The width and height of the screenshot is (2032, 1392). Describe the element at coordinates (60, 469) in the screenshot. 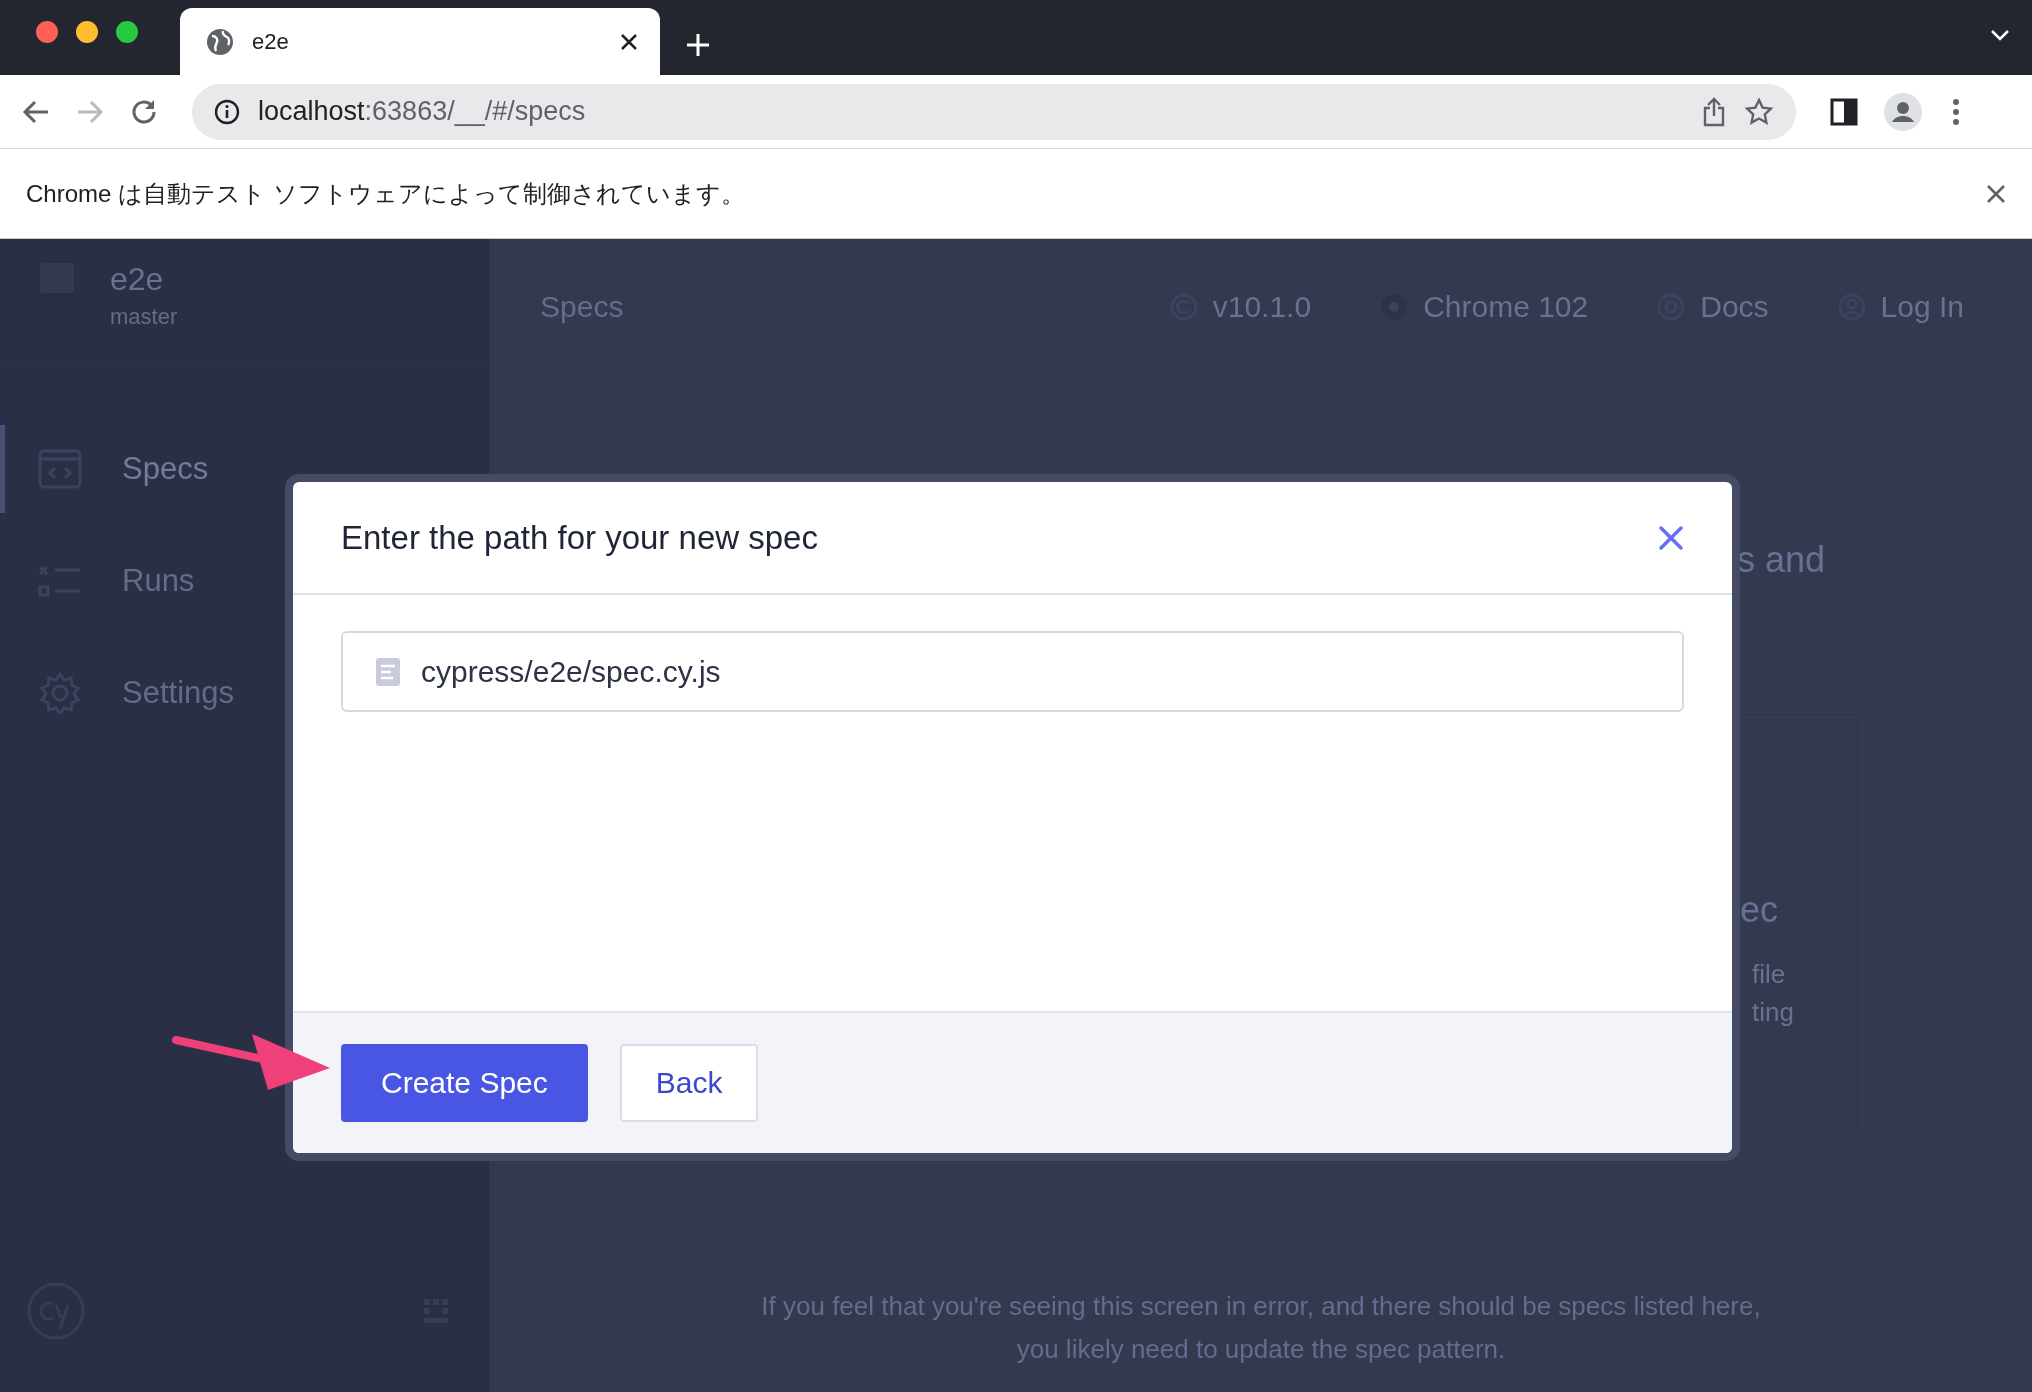

I see `code-window-icon` at that location.